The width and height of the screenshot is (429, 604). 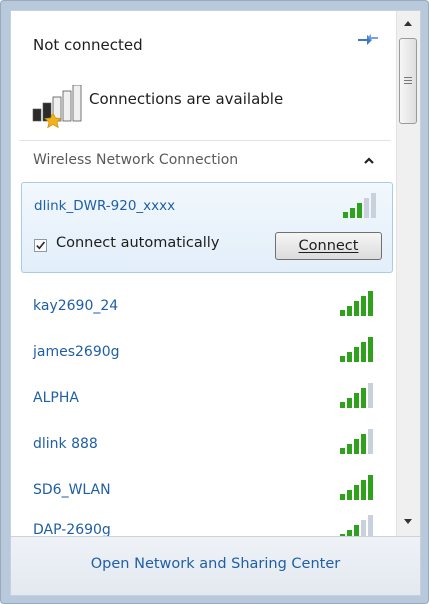 What do you see at coordinates (207, 447) in the screenshot?
I see `network-item: dlink 888` at bounding box center [207, 447].